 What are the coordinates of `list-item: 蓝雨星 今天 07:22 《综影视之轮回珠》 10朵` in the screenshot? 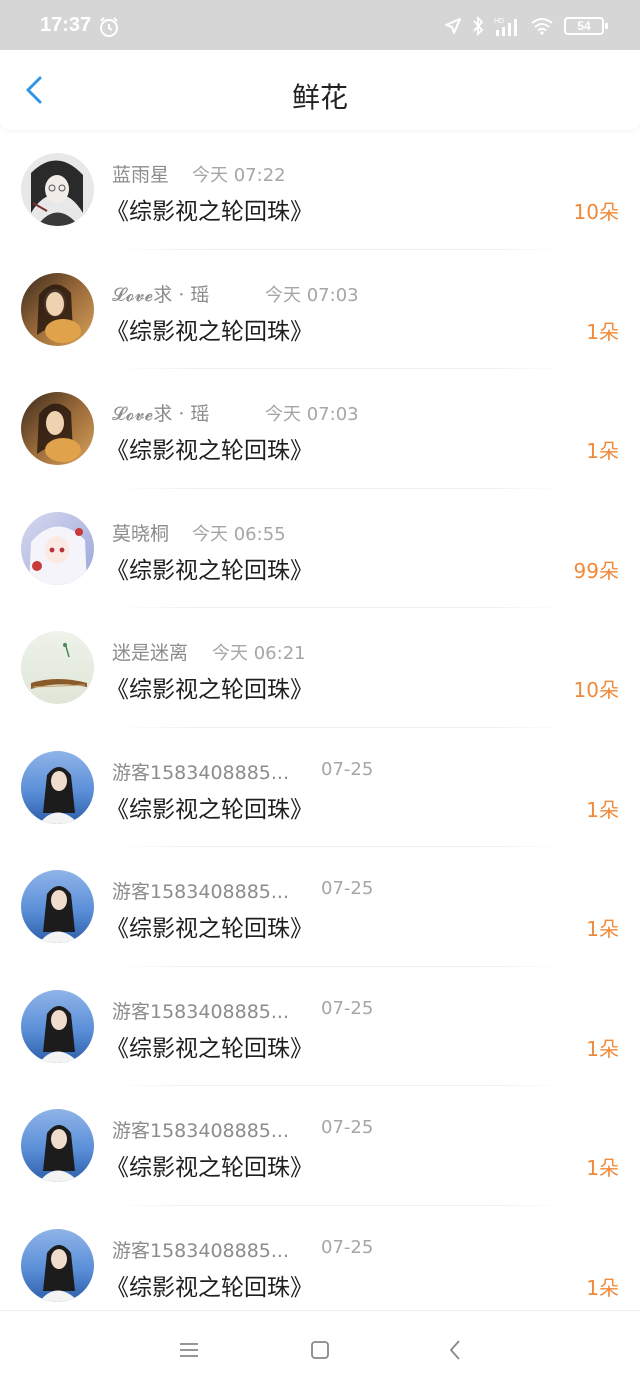 It's located at (320, 190).